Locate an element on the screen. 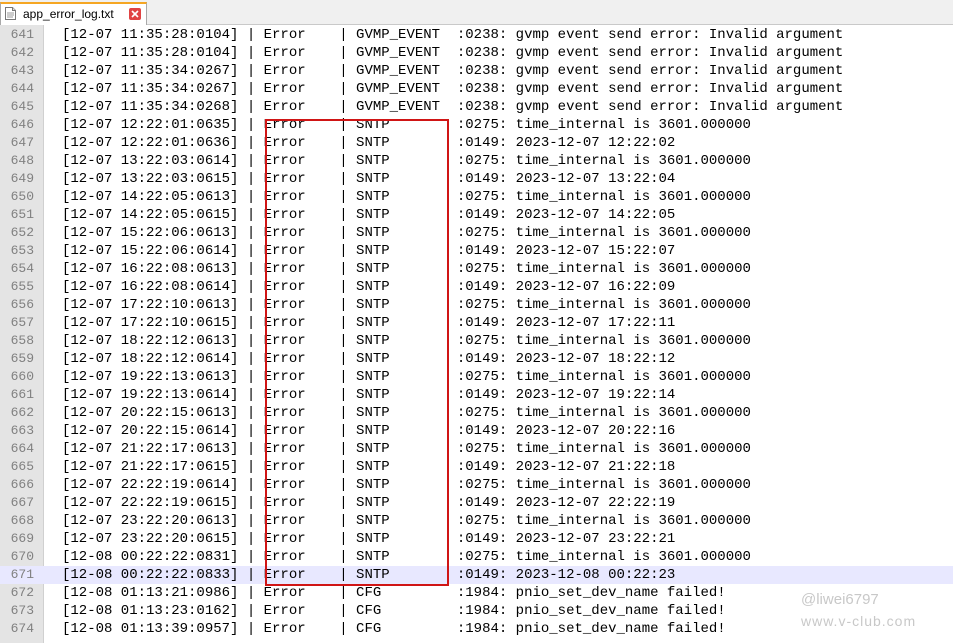 The image size is (953, 643). line-number: 658 is located at coordinates (22, 340).